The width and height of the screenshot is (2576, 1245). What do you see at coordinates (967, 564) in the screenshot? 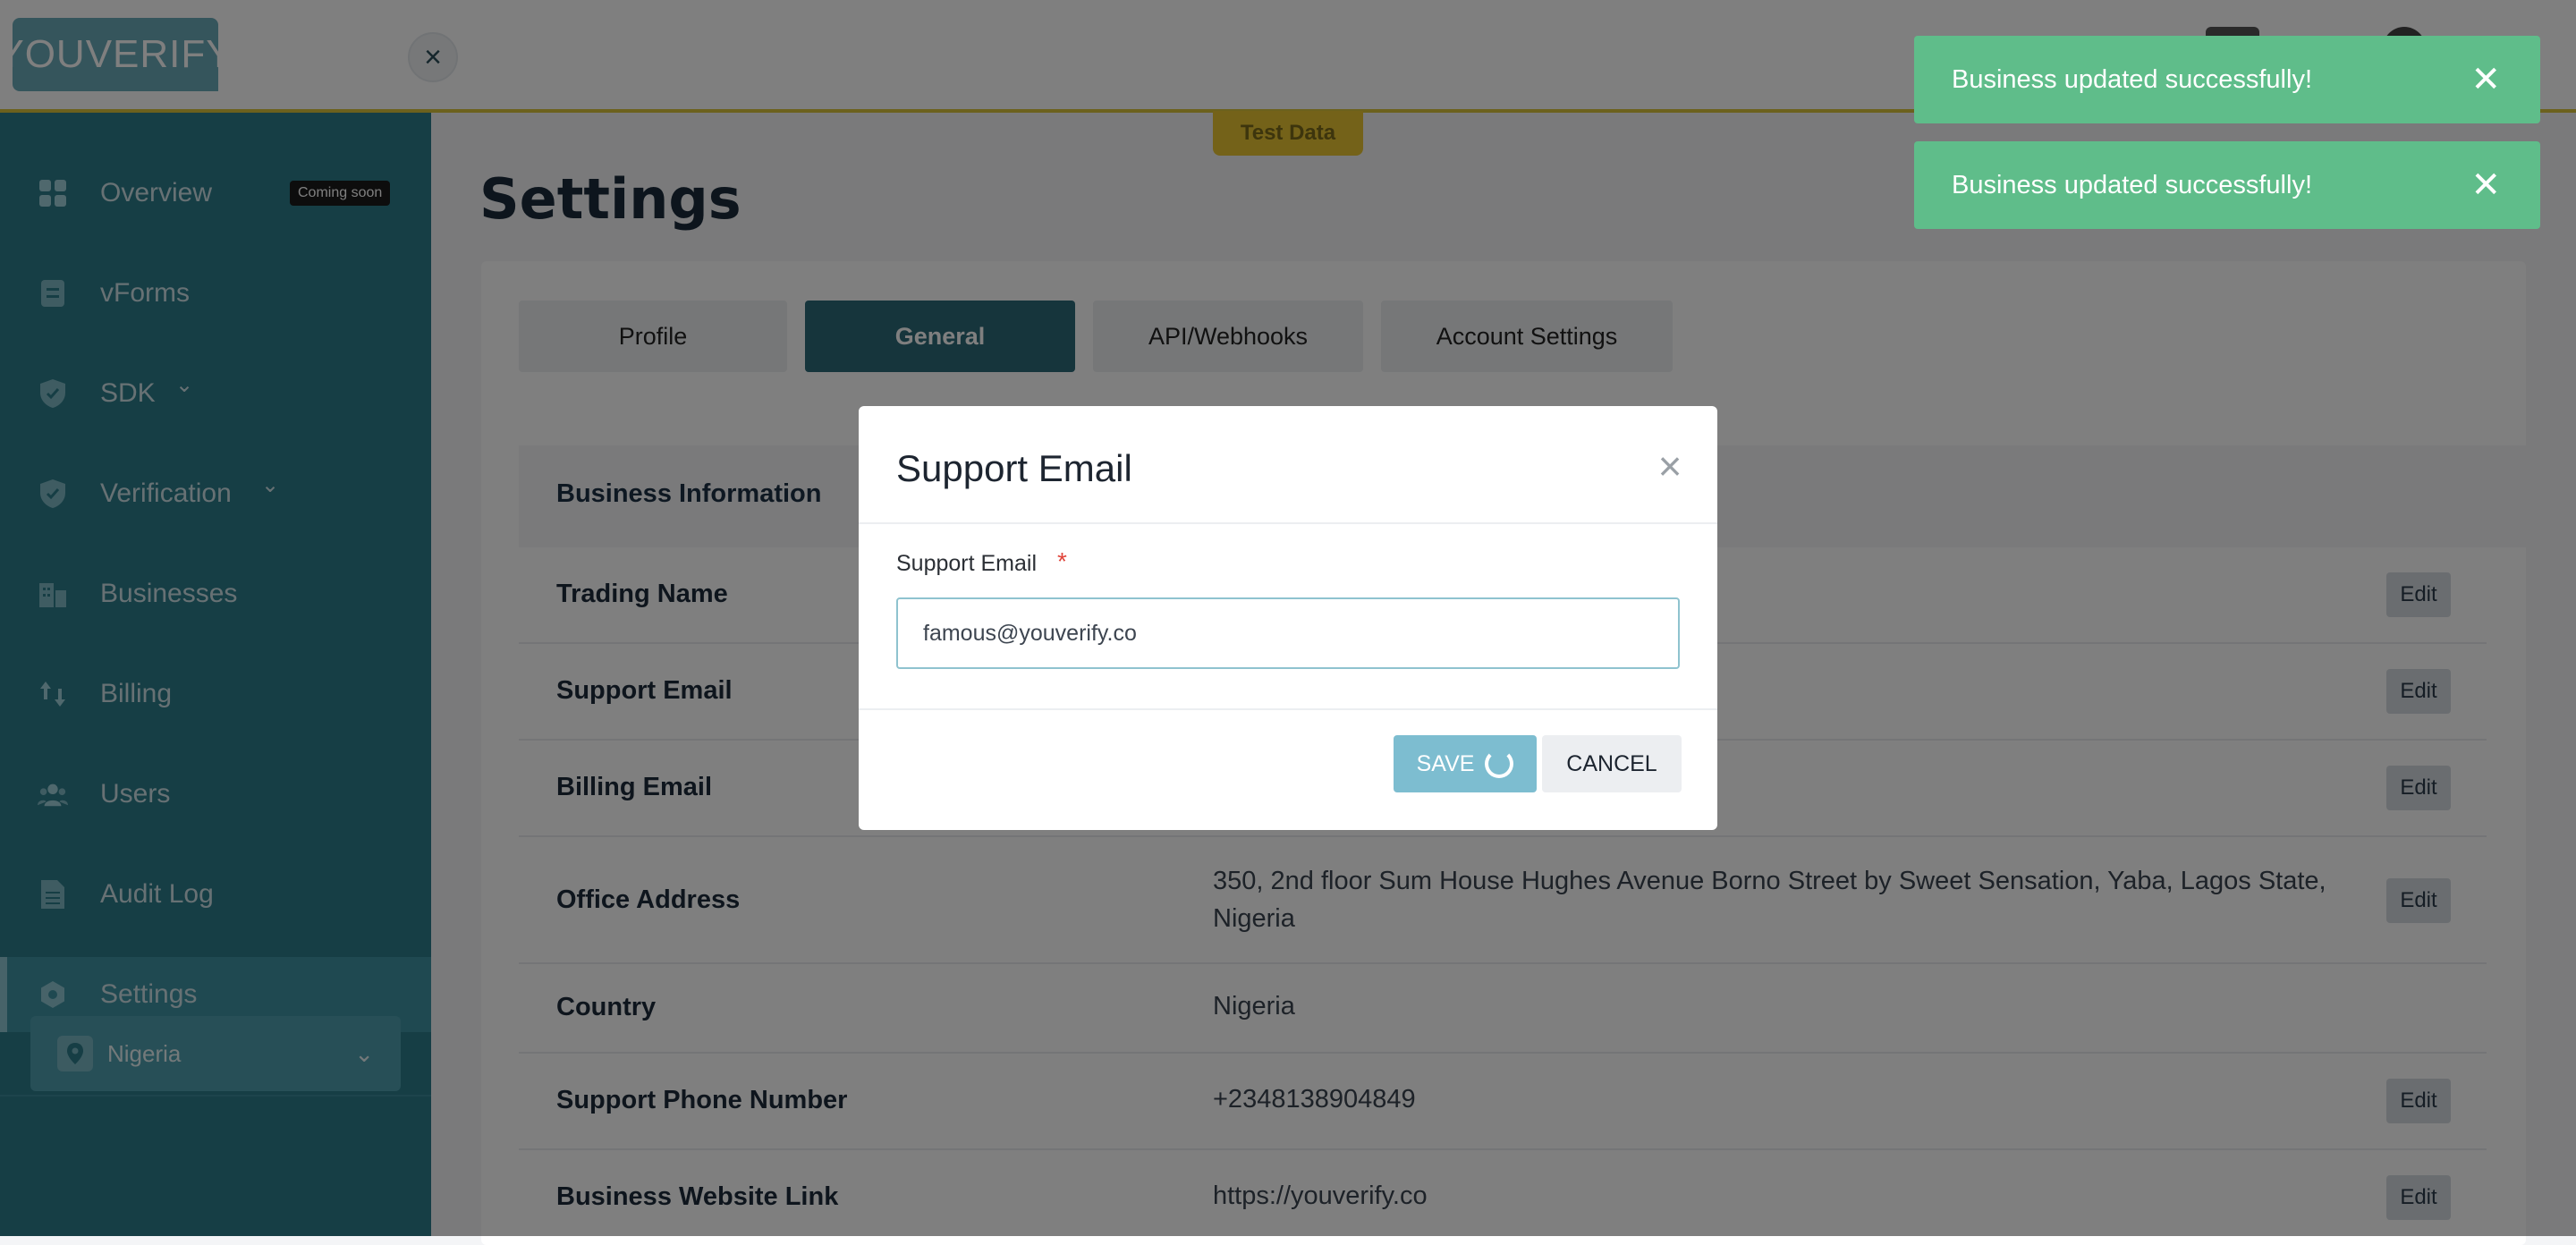
I see `support-email-label: Support Email` at bounding box center [967, 564].